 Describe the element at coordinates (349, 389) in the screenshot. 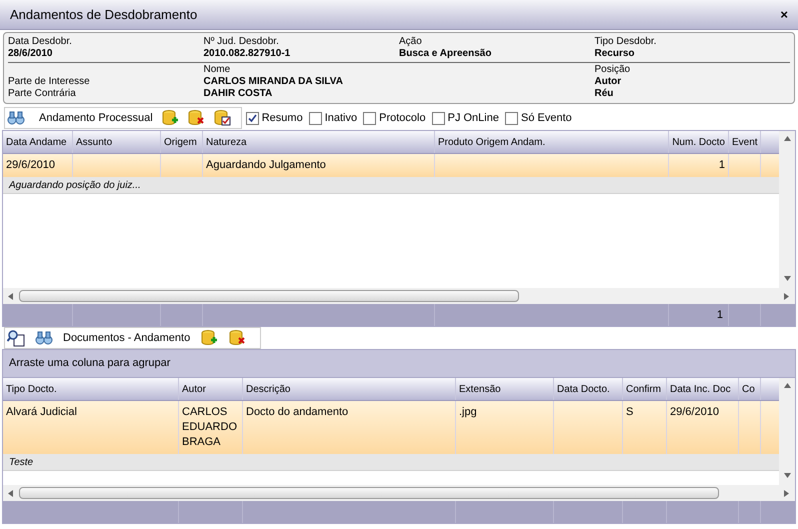

I see `column-header: Descrição` at that location.